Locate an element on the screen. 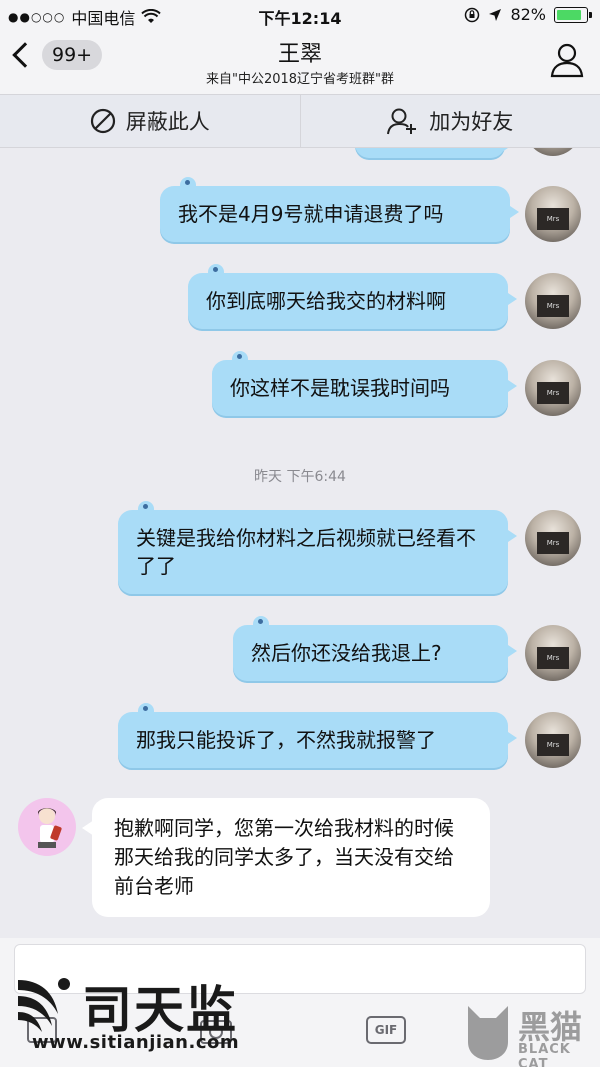 The height and width of the screenshot is (1067, 600). add-friend-label: 加为好友 is located at coordinates (471, 122).